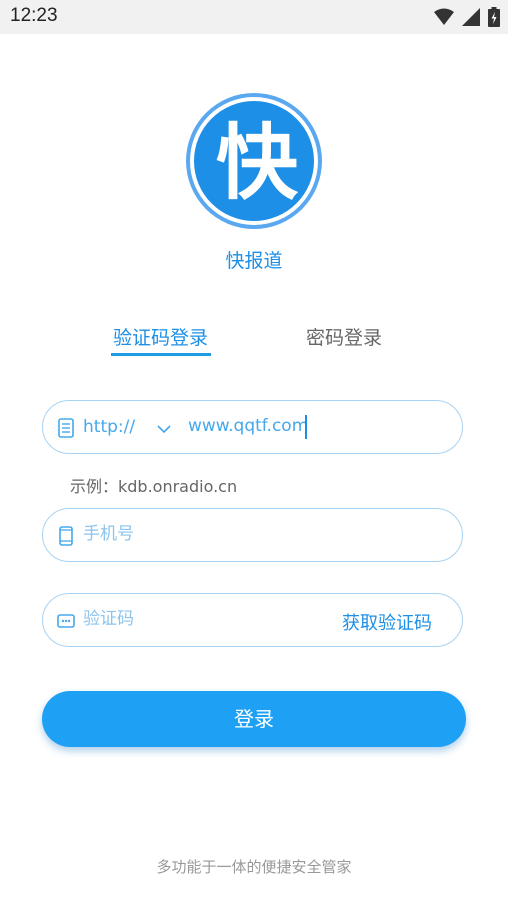 The width and height of the screenshot is (508, 904). I want to click on cell-signal-icon, so click(471, 17).